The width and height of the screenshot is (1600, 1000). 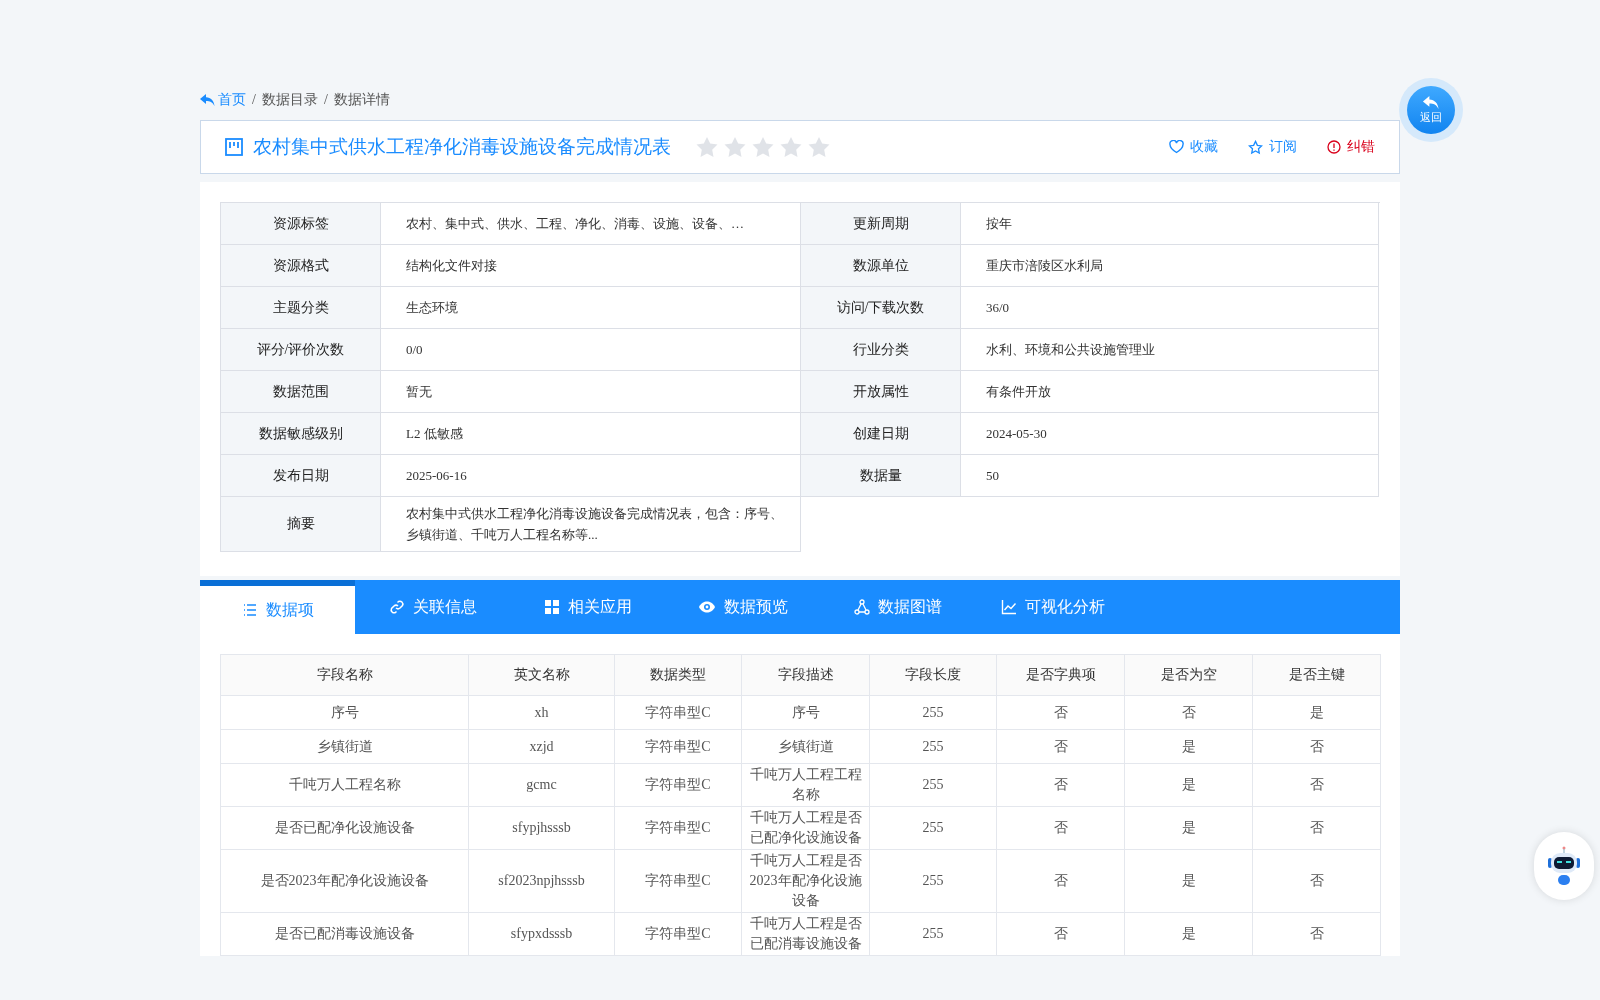 I want to click on field-label: 访问/下载次数, so click(x=881, y=308).